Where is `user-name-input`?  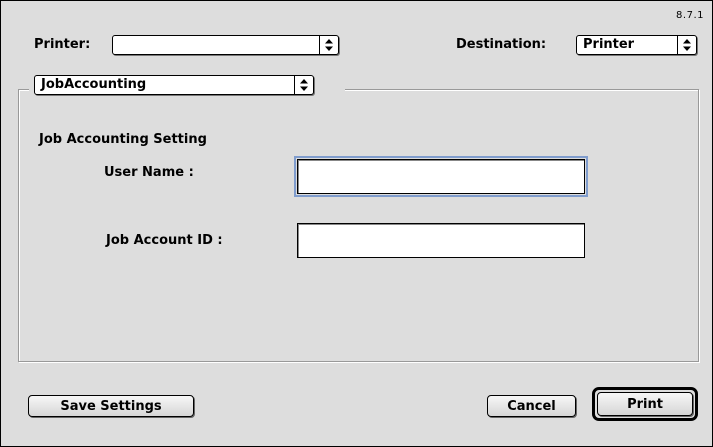
user-name-input is located at coordinates (441, 176).